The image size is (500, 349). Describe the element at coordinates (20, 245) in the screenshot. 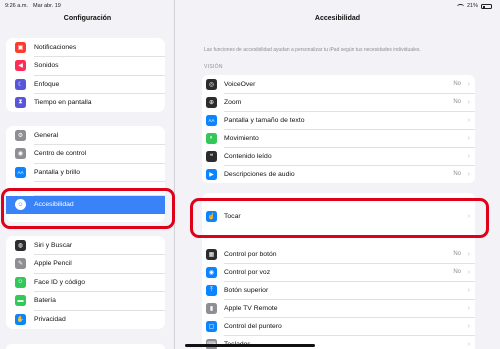

I see `siri-icon: ◍` at that location.